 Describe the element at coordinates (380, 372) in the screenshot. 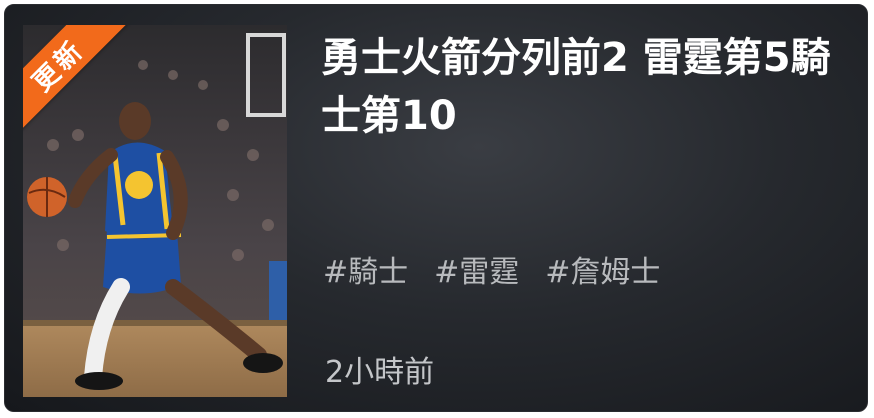

I see `publish-time: 2小時前` at that location.